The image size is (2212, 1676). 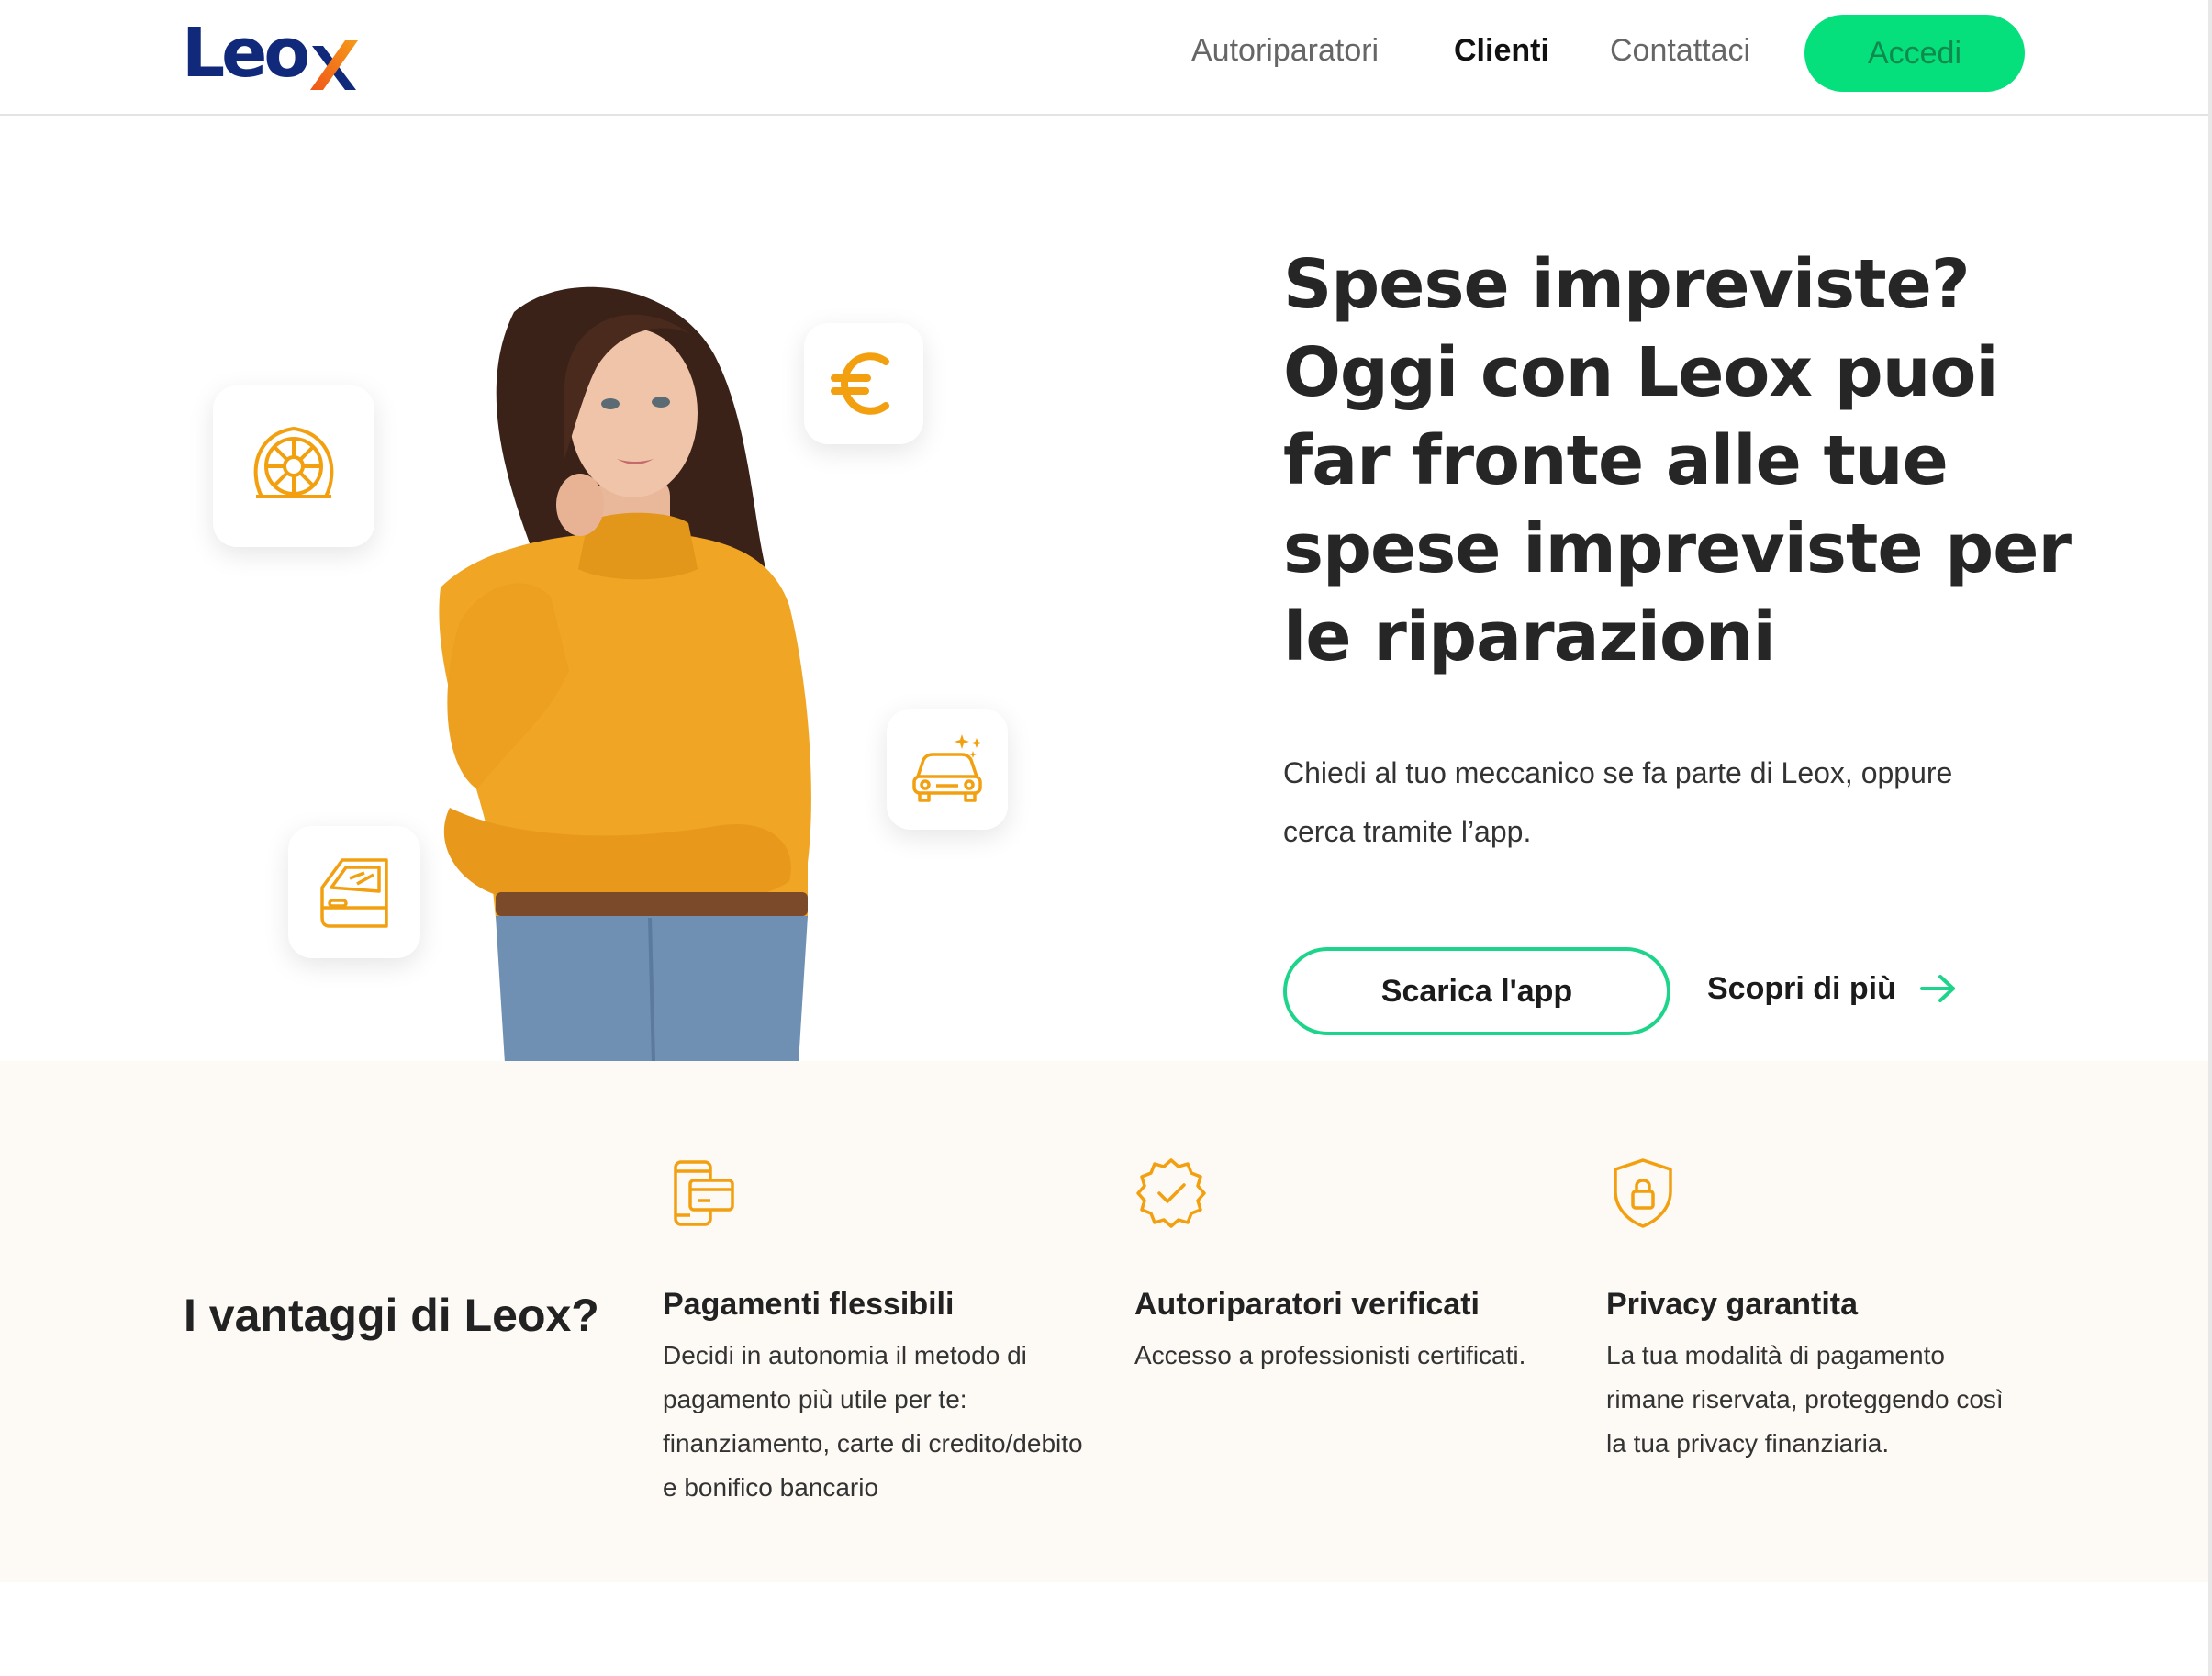 What do you see at coordinates (1643, 1193) in the screenshot?
I see `privacy-shield-icon` at bounding box center [1643, 1193].